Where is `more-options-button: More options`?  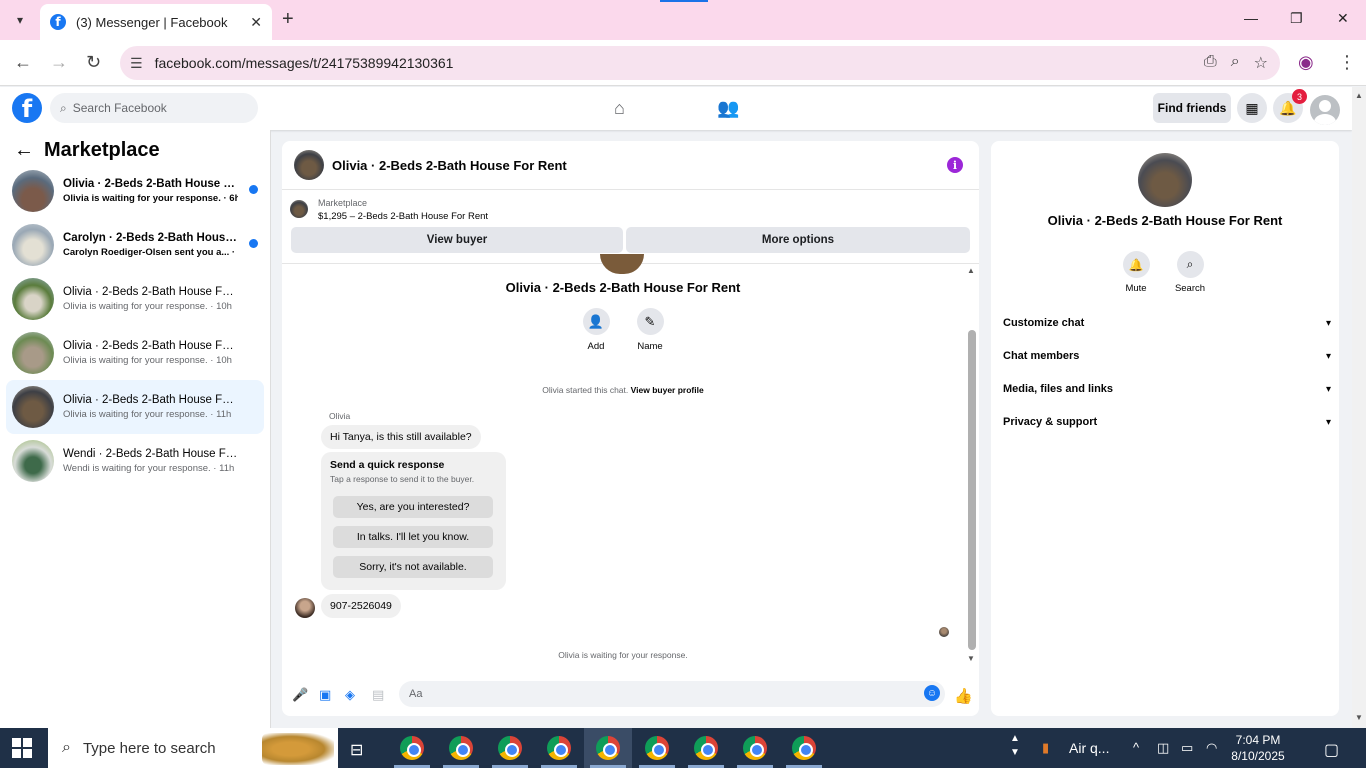 more-options-button: More options is located at coordinates (798, 240).